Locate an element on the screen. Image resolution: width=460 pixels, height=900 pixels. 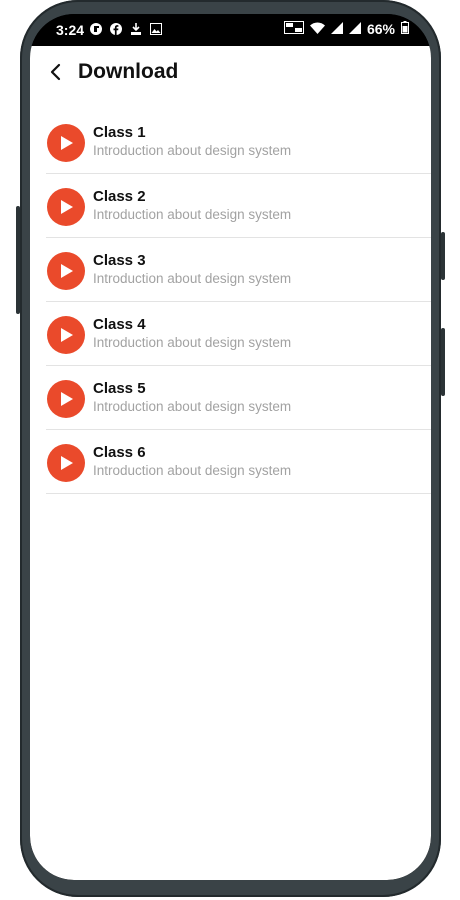
class-title: Class 2 is located at coordinates (119, 196).